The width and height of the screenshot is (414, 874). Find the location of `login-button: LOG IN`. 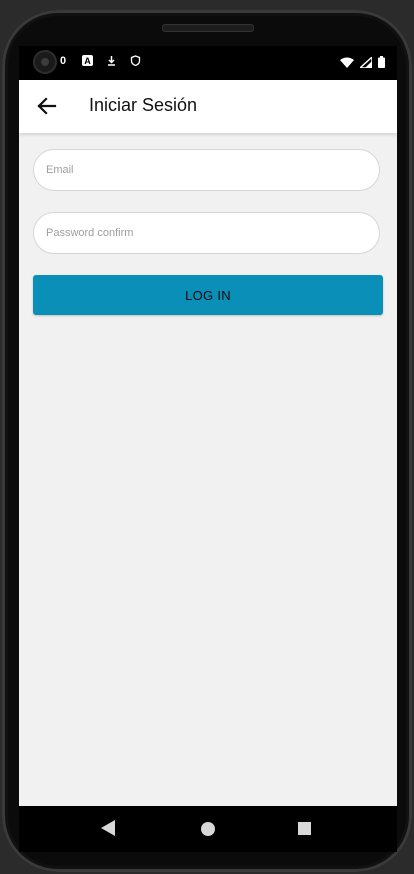

login-button: LOG IN is located at coordinates (208, 295).